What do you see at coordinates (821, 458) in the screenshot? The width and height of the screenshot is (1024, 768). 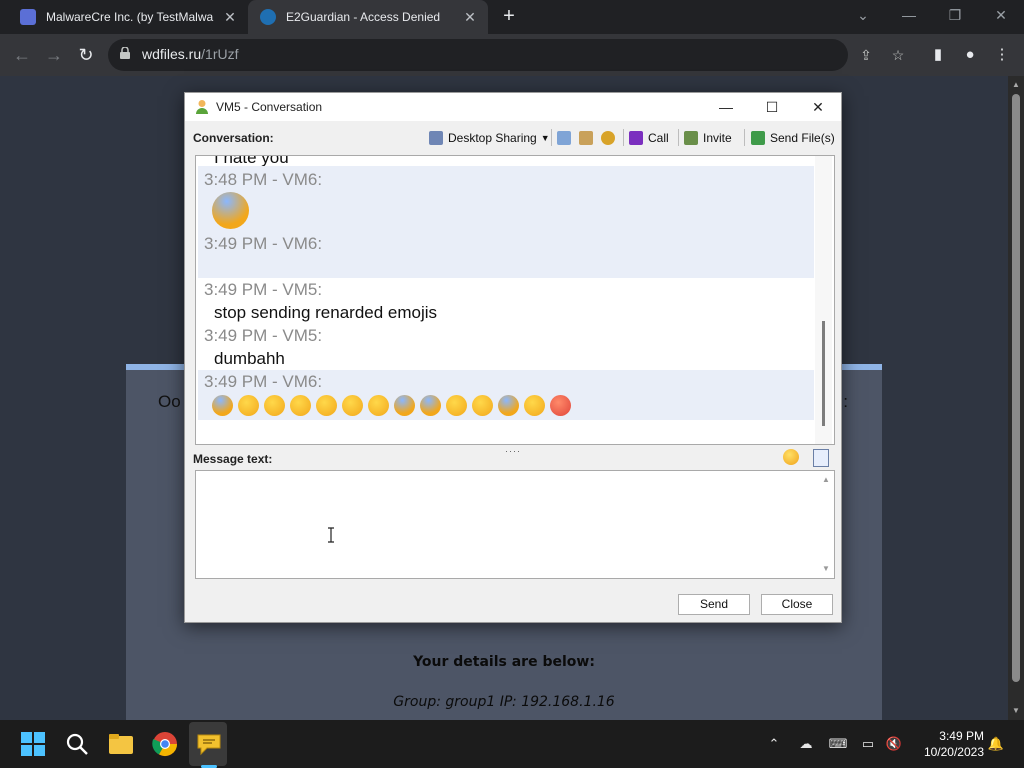 I see `handwriting-note-icon` at bounding box center [821, 458].